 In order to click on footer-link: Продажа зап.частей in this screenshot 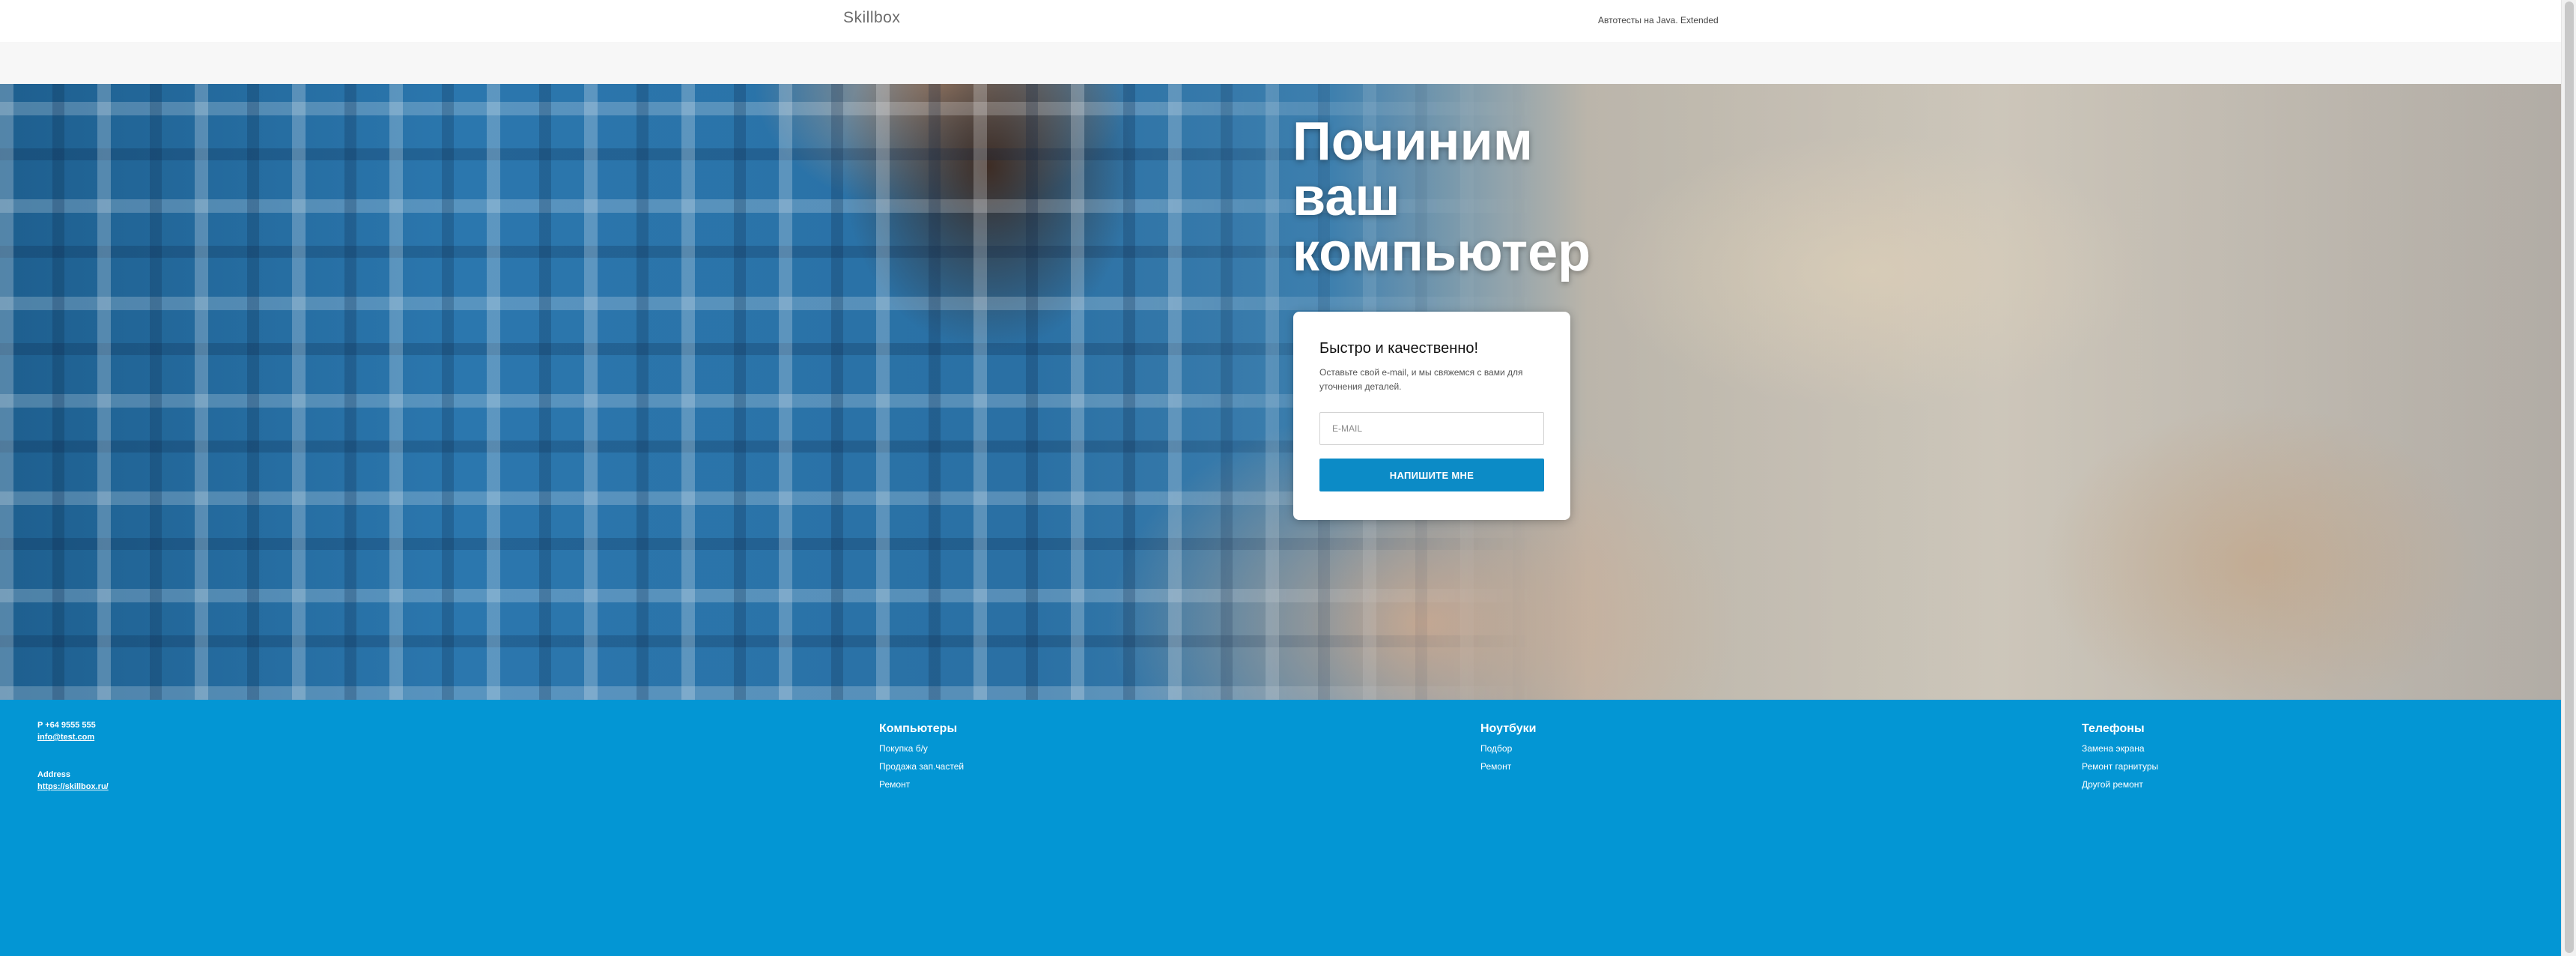, I will do `click(921, 766)`.